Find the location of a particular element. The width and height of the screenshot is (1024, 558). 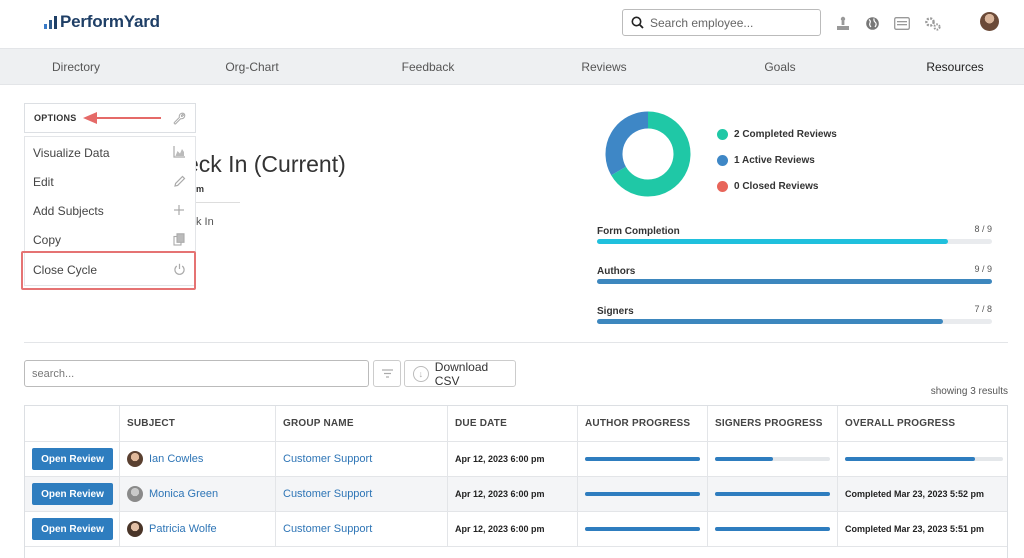

filter-icon is located at coordinates (387, 373).